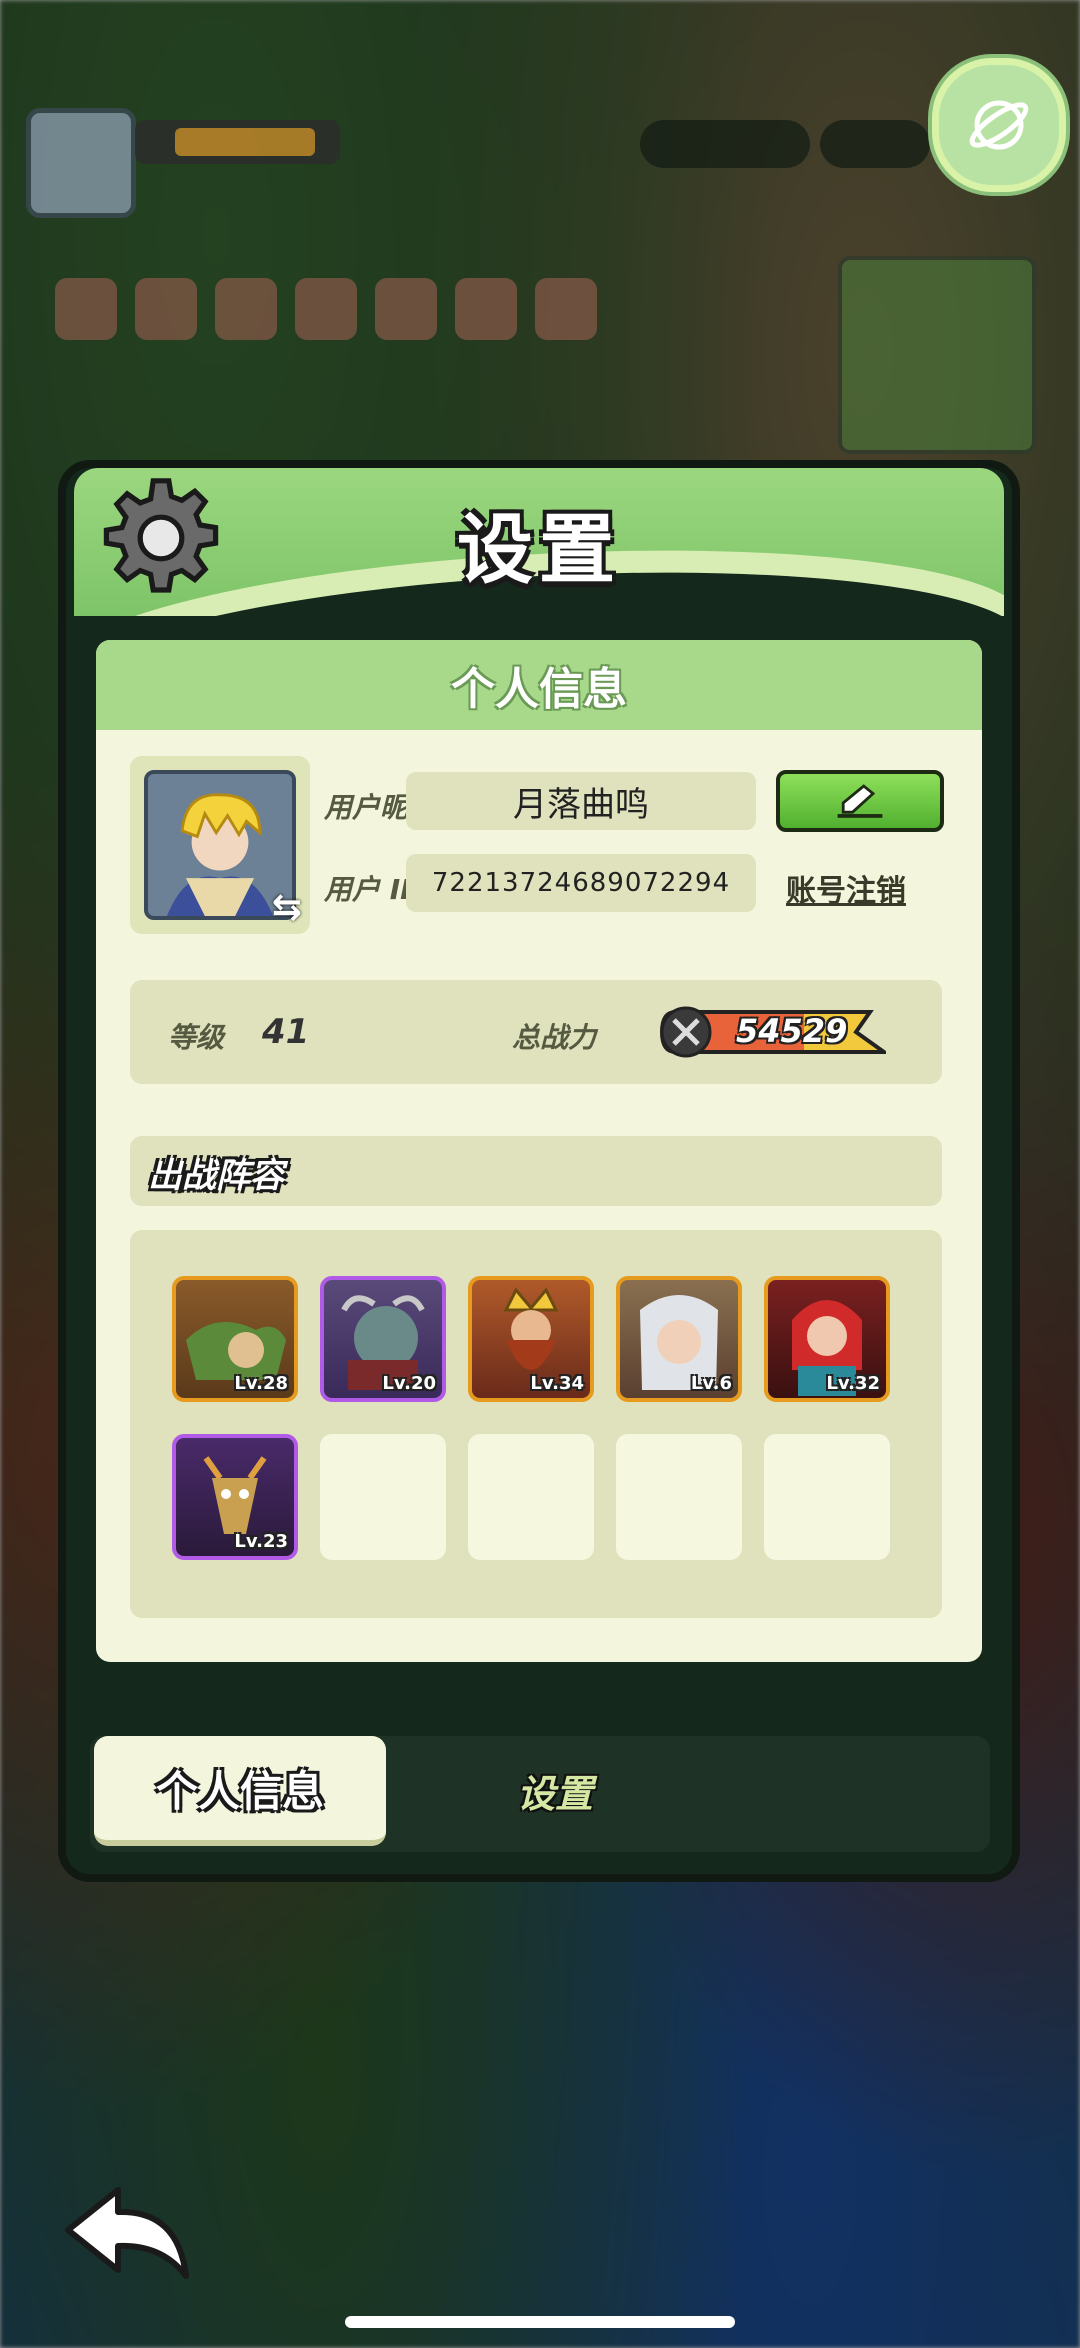 The image size is (1080, 2348). Describe the element at coordinates (725, 144) in the screenshot. I see `hud-gem-counter` at that location.